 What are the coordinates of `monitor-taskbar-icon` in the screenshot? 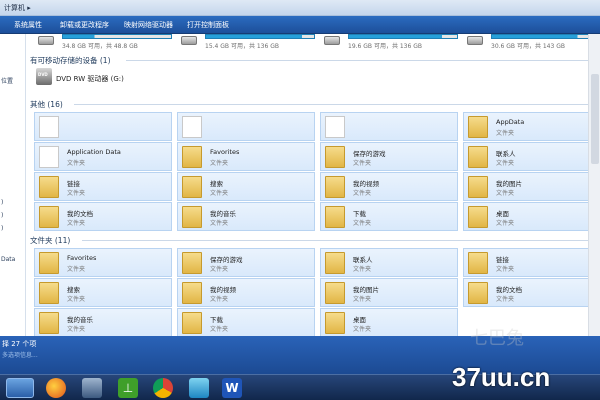 It's located at (92, 388).